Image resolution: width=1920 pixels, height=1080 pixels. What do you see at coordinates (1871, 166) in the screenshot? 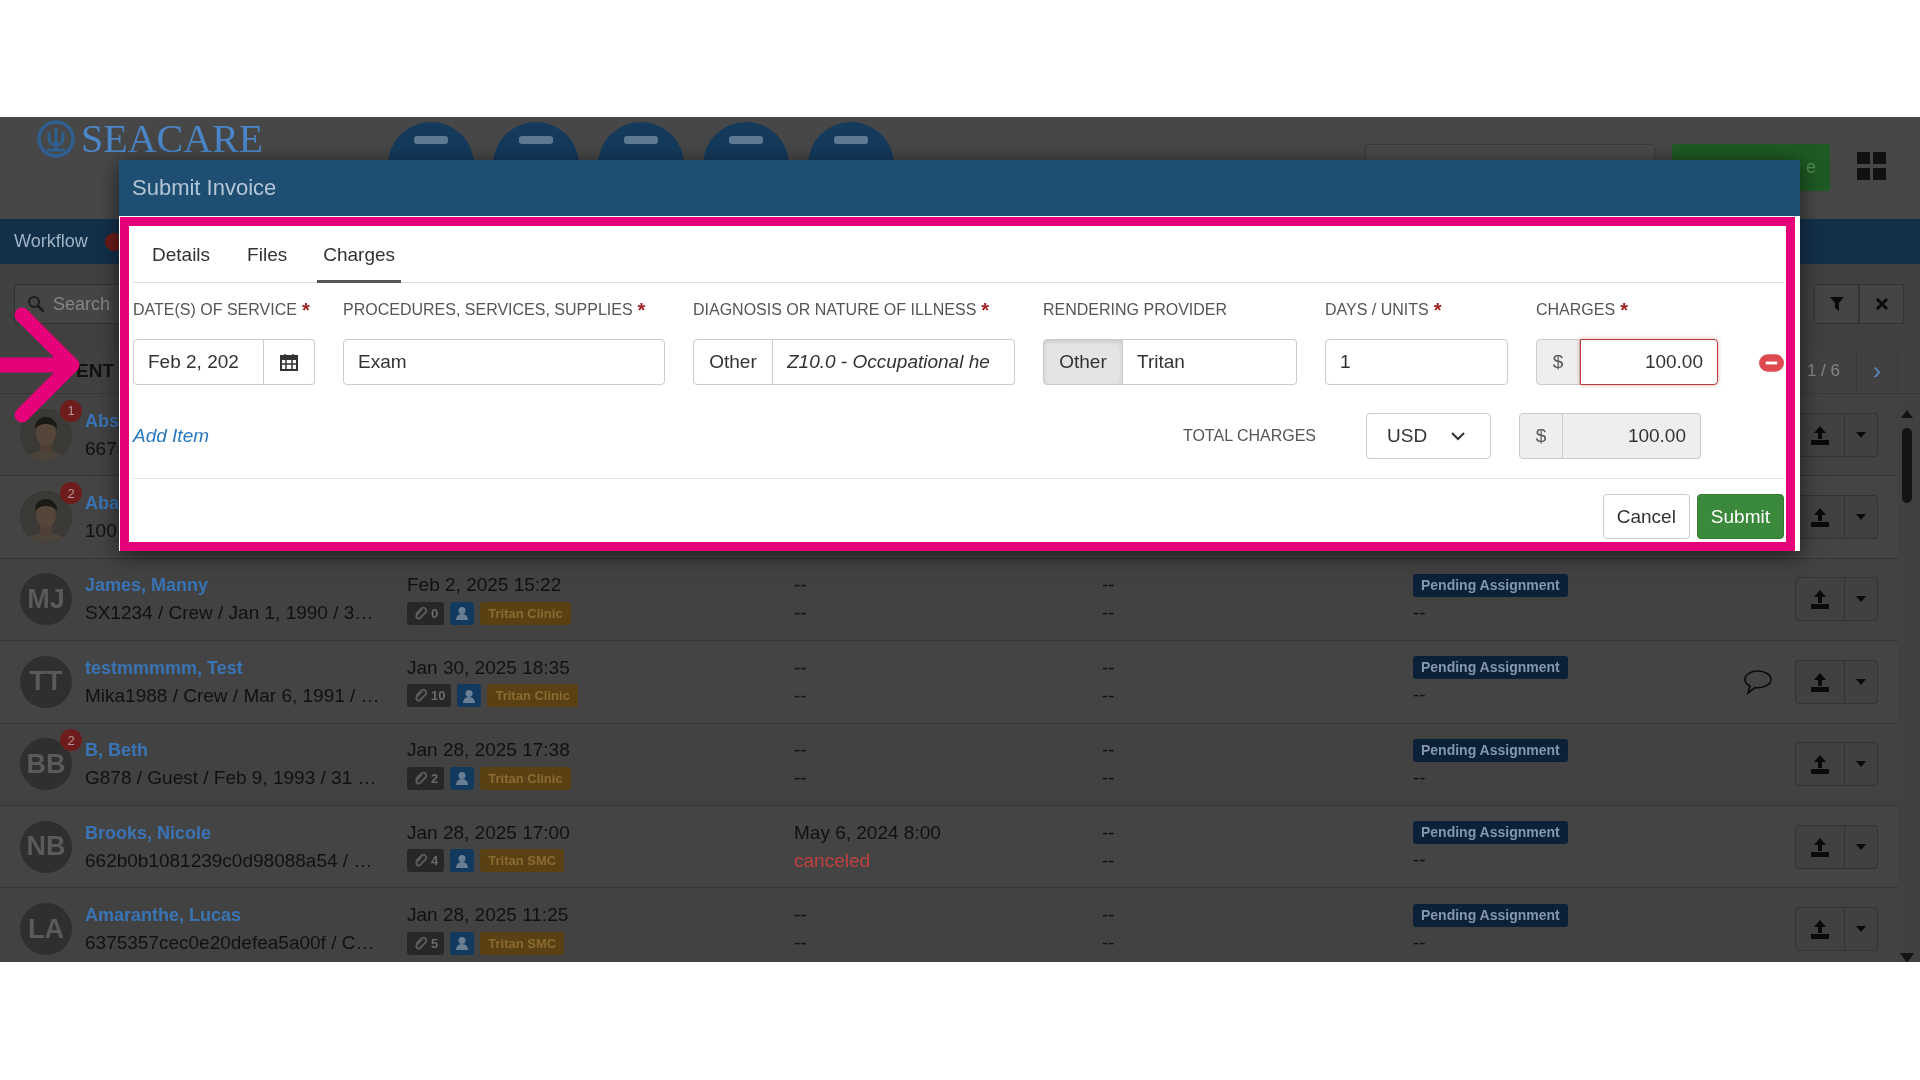
I see `grid-icon` at bounding box center [1871, 166].